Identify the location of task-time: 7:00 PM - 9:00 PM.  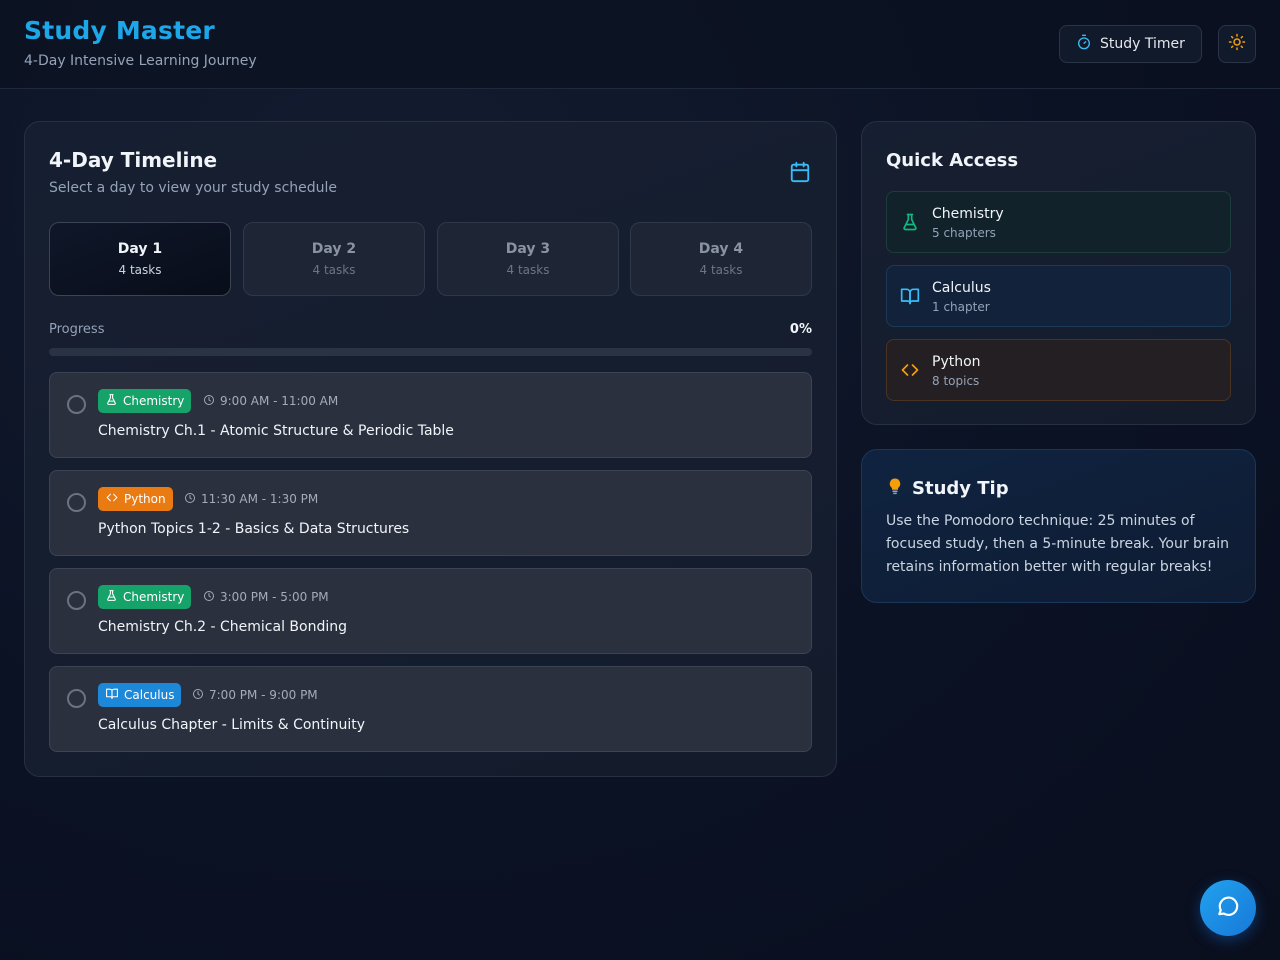
(255, 695).